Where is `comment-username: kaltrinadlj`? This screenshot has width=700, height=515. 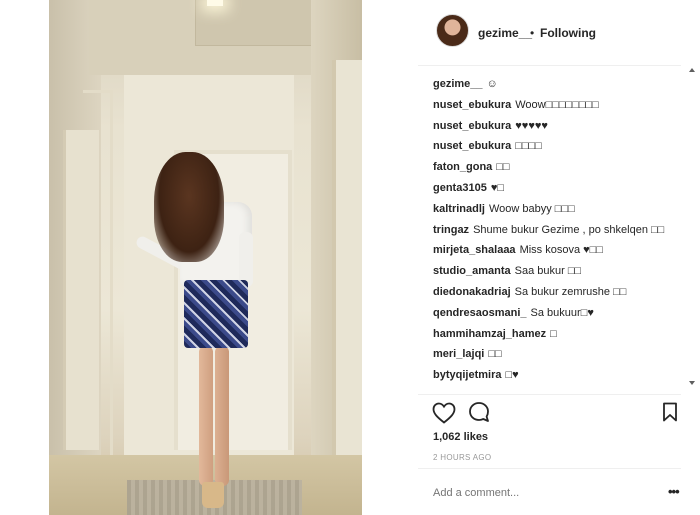
comment-username: kaltrinadlj is located at coordinates (459, 209).